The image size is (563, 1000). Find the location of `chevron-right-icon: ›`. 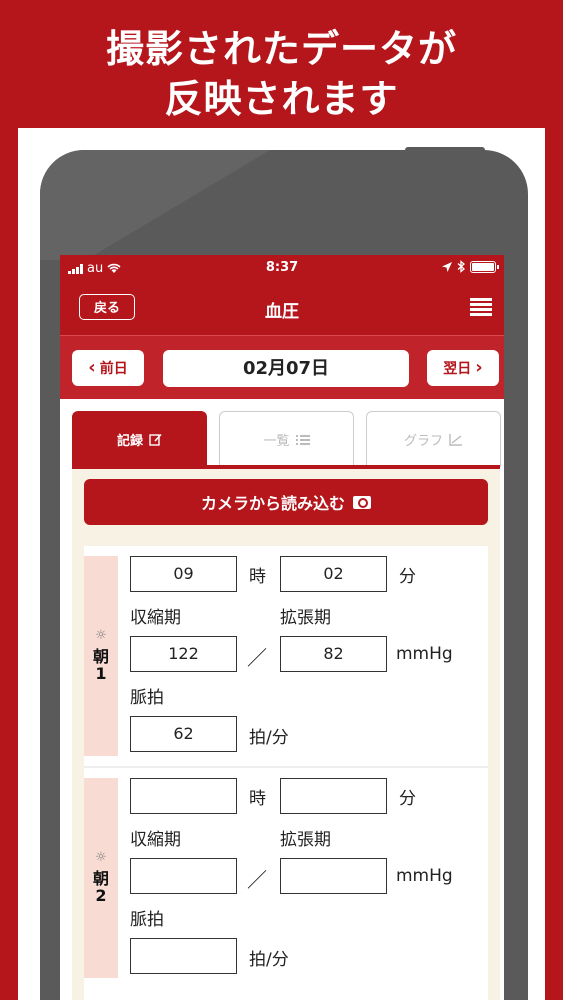

chevron-right-icon: › is located at coordinates (479, 367).